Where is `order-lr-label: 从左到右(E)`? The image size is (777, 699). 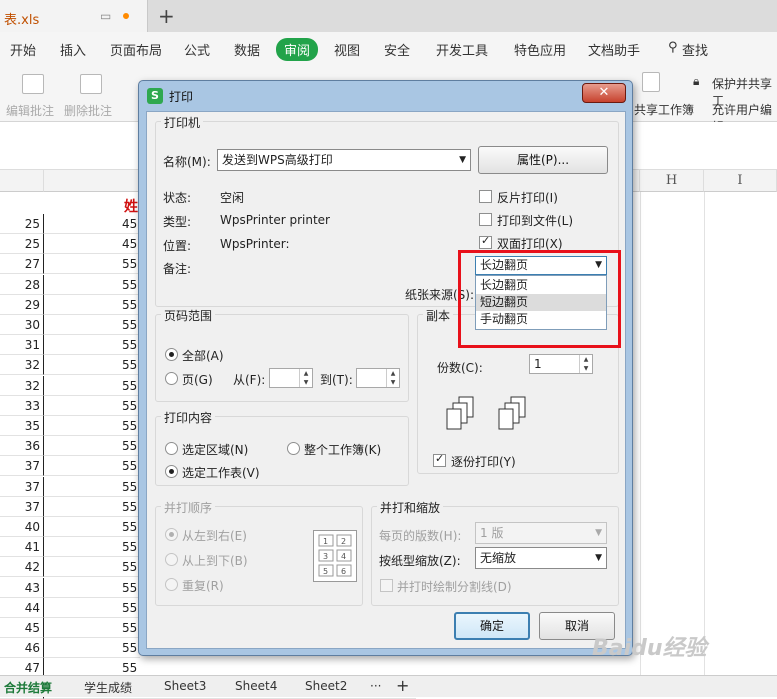 order-lr-label: 从左到右(E) is located at coordinates (214, 535).